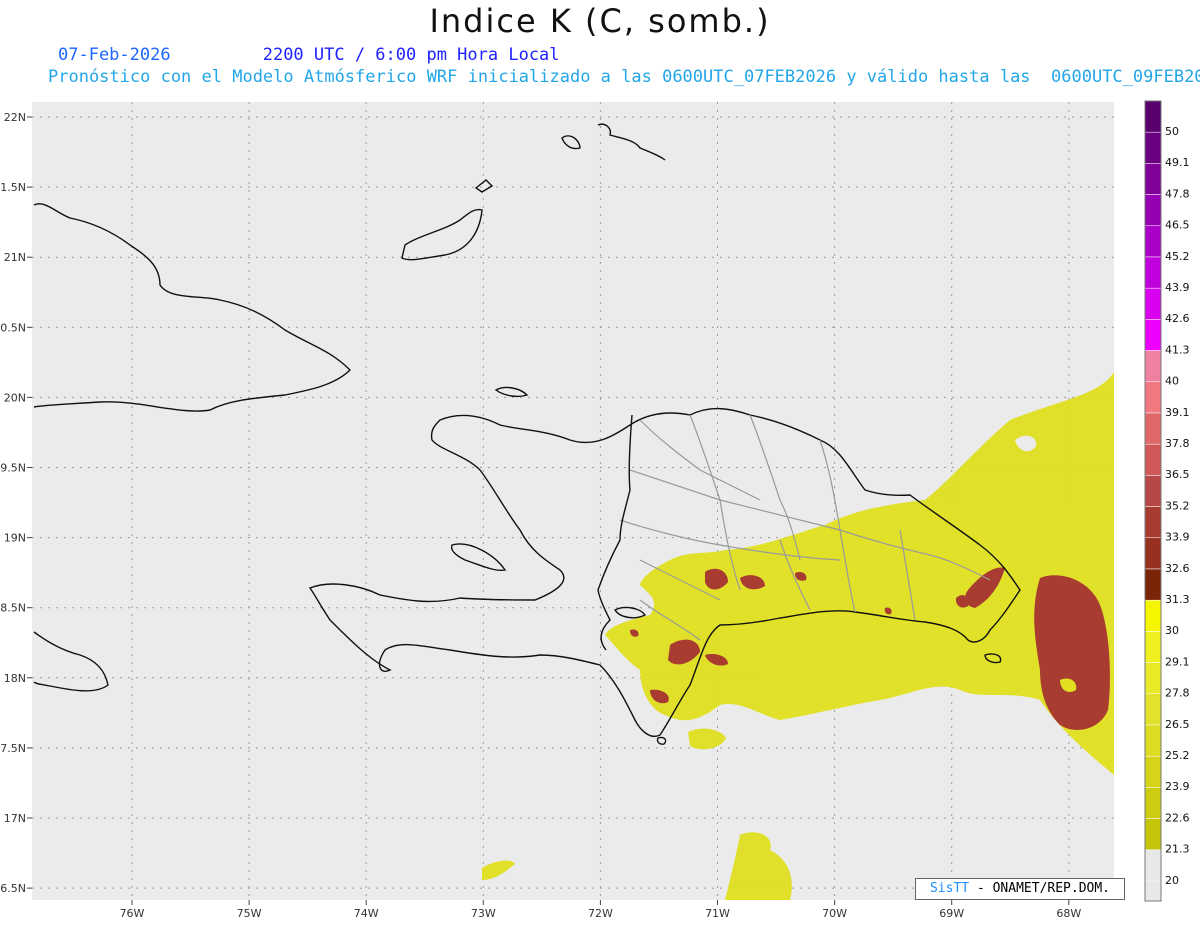 This screenshot has height=927, width=1200. I want to click on colorbar-label: 43.9, so click(1177, 287).